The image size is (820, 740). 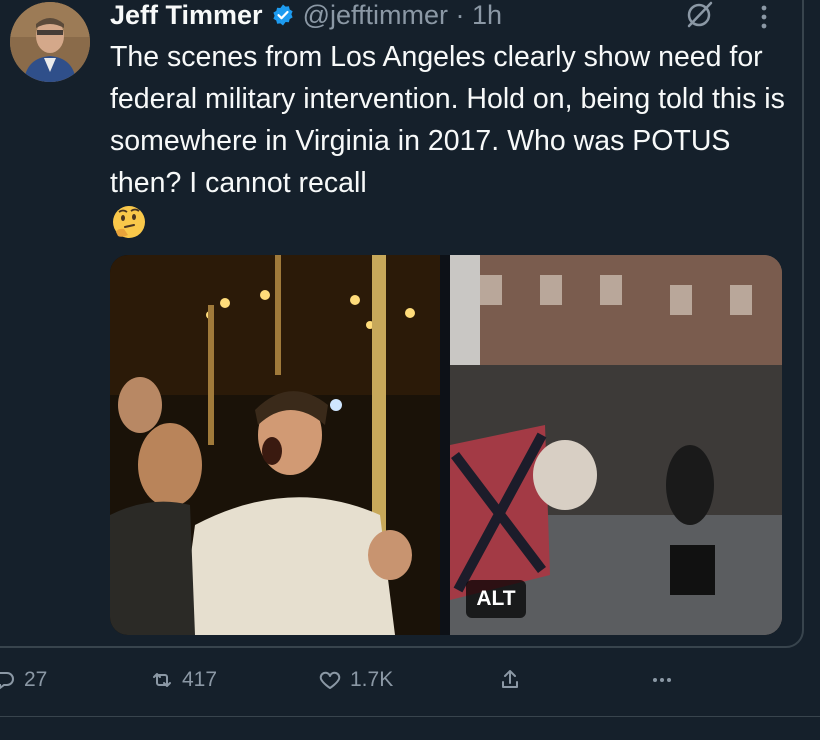 What do you see at coordinates (7, 681) in the screenshot?
I see `reply-icon` at bounding box center [7, 681].